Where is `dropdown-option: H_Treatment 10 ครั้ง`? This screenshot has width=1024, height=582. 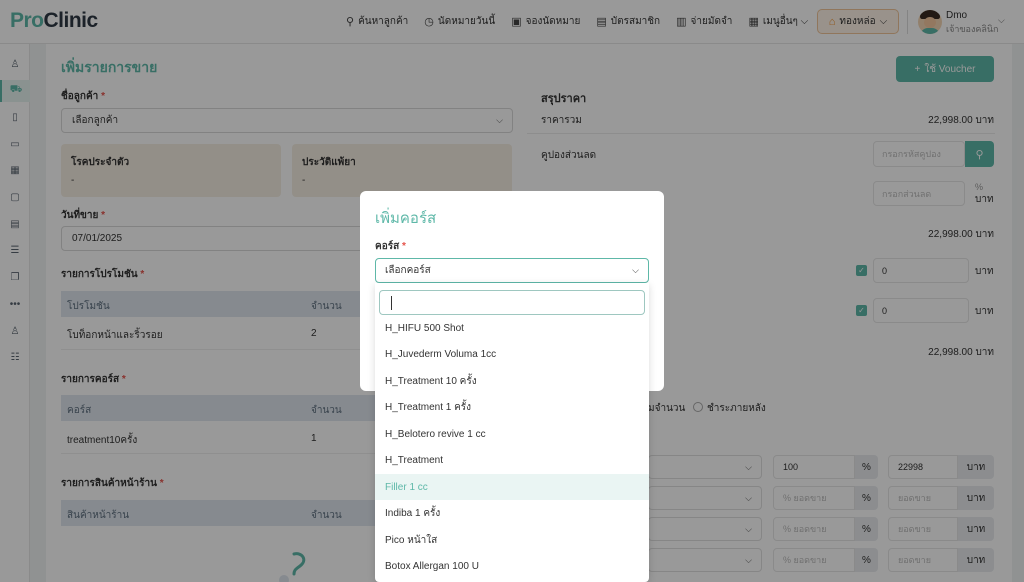
dropdown-option: H_Treatment 10 ครั้ง is located at coordinates (512, 381).